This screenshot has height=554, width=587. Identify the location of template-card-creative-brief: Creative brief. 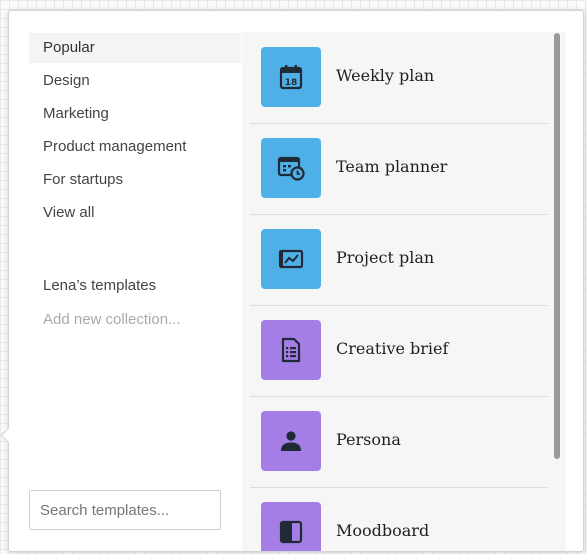
(399, 351).